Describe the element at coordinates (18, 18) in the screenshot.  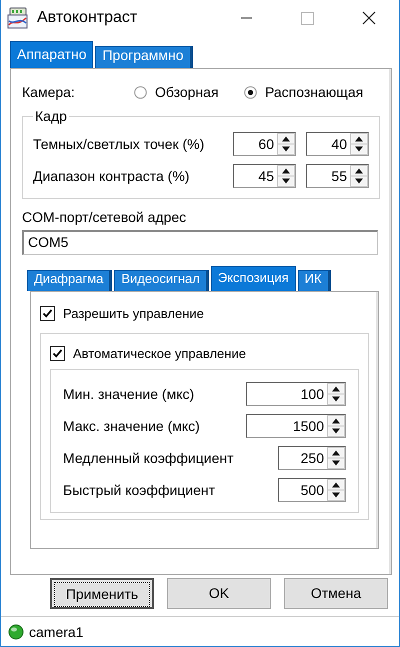
I see `app-icon` at that location.